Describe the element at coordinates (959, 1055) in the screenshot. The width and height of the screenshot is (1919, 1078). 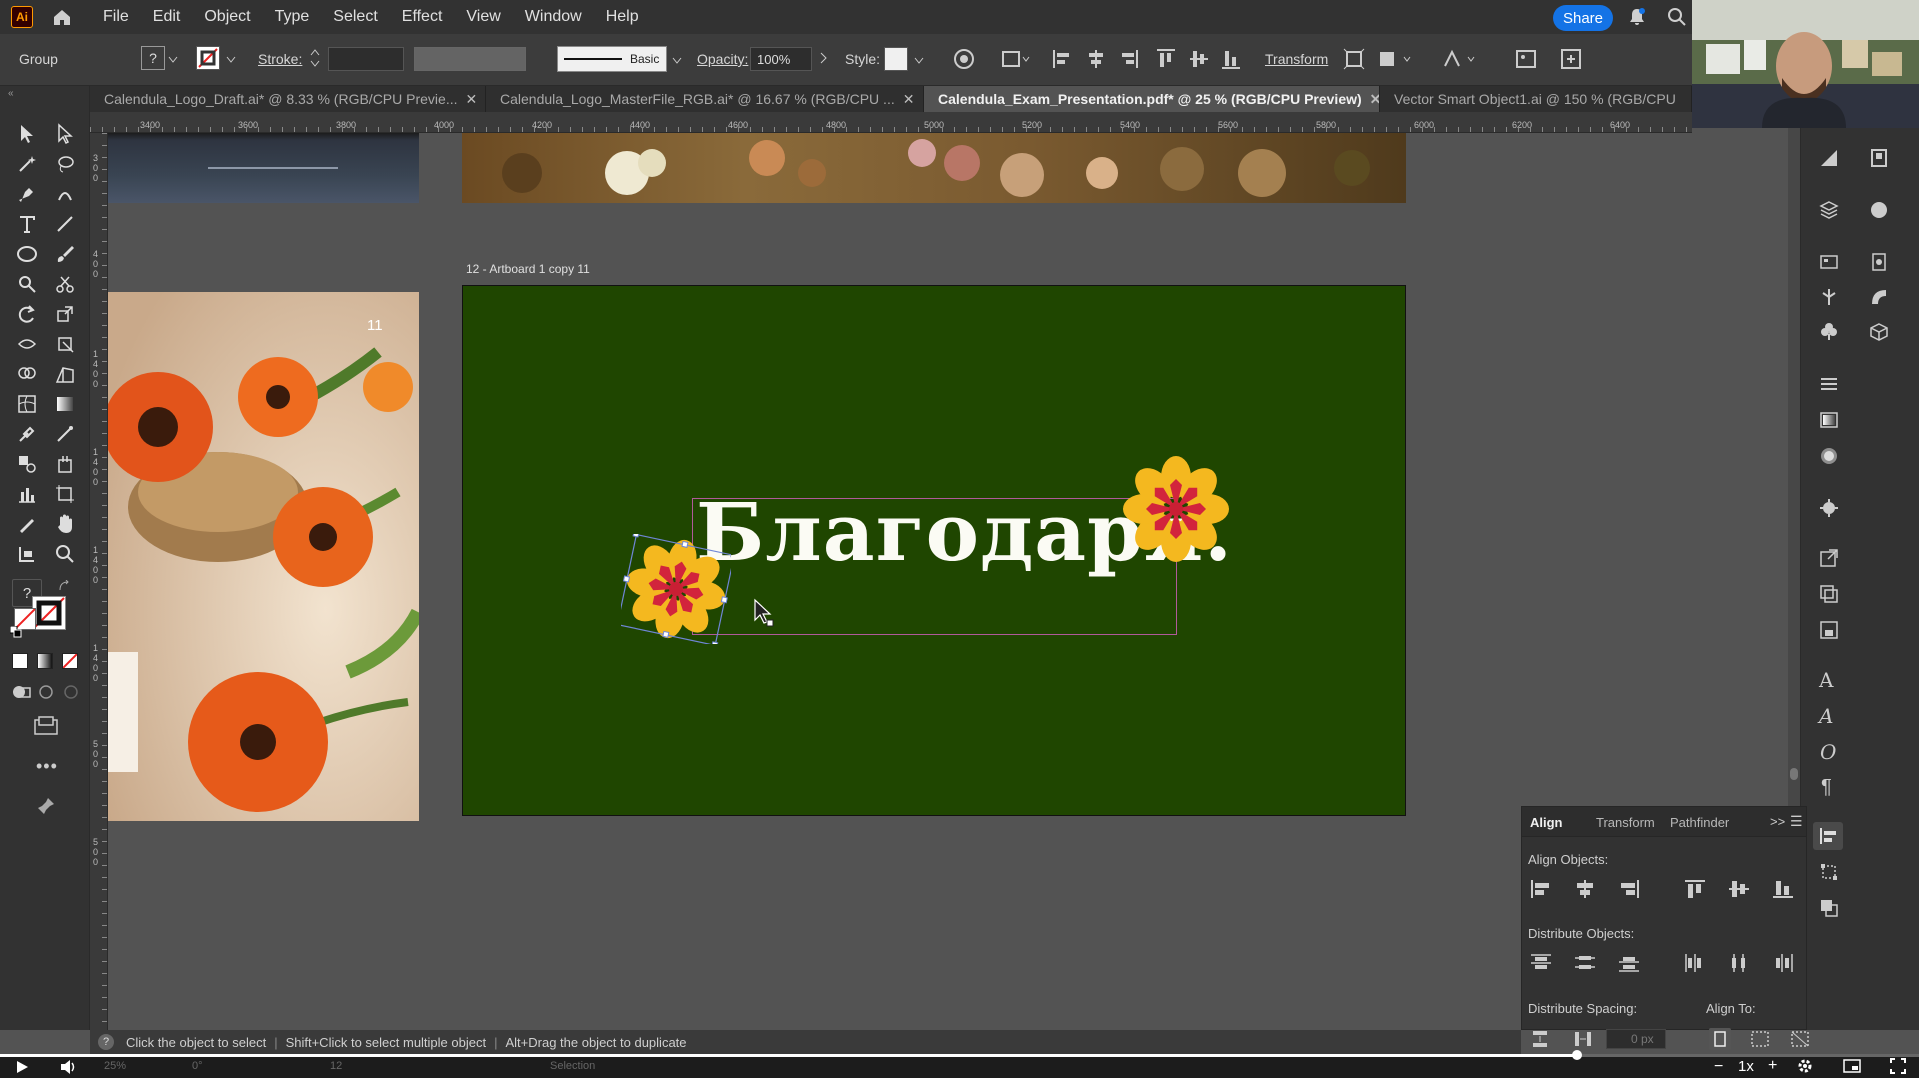
I see `video-progress-track` at that location.